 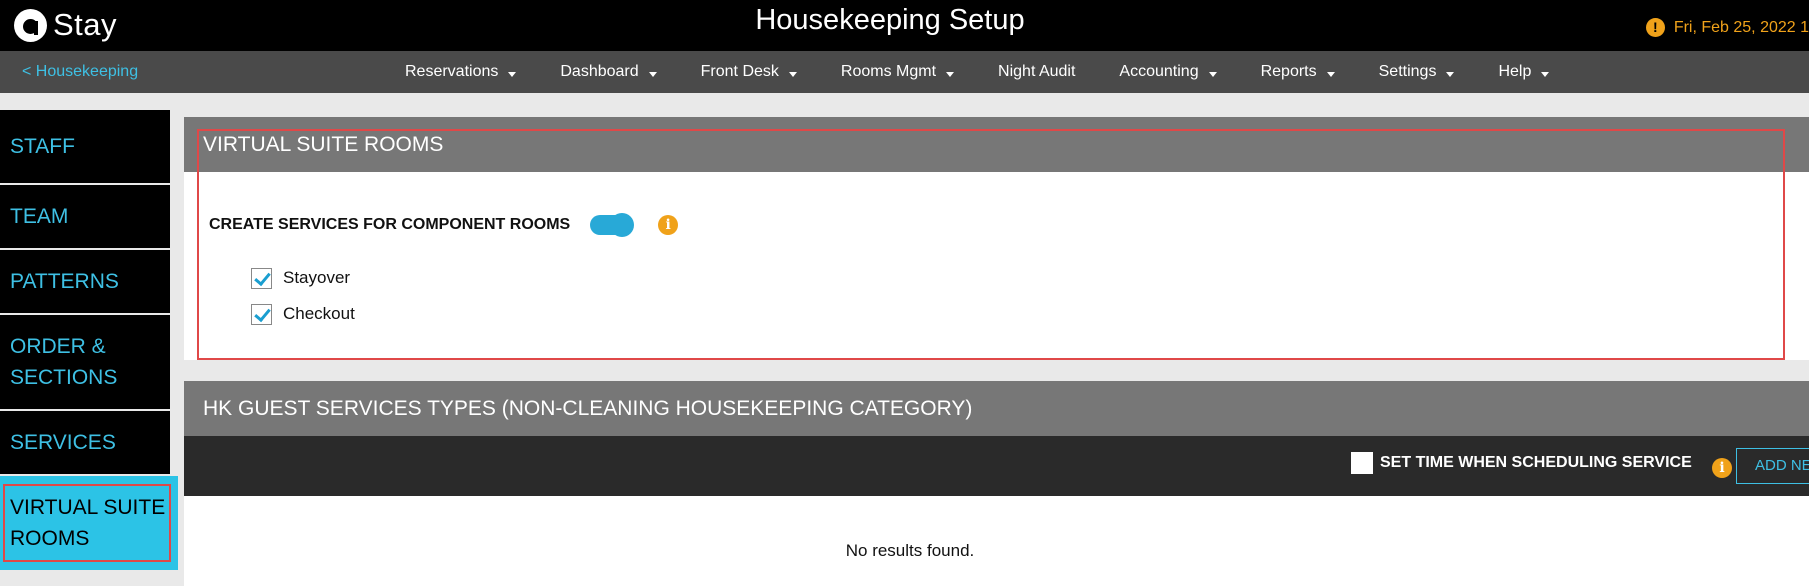 I want to click on date-display: ! Fri, Feb 25, 2022 1, so click(x=1727, y=27).